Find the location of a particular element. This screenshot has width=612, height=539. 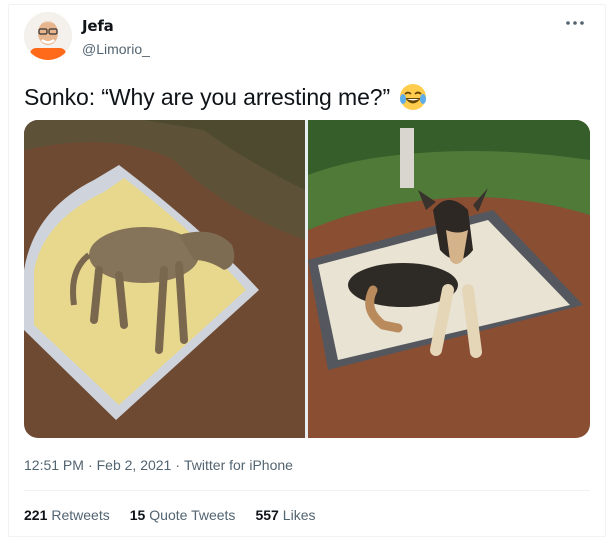

tweet-text: Sonko: “Why are you arresting me?” is located at coordinates (207, 96).